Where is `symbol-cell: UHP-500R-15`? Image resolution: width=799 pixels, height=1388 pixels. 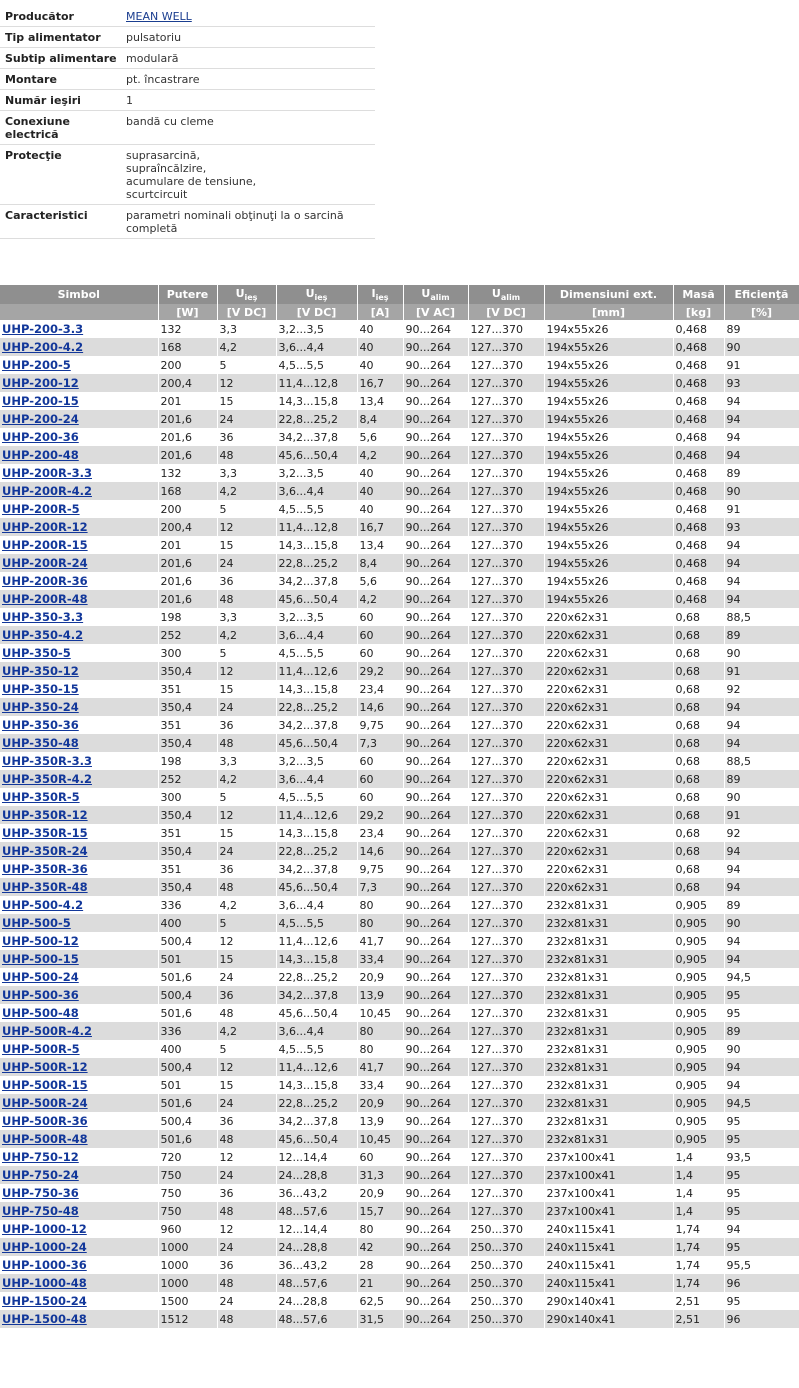 symbol-cell: UHP-500R-15 is located at coordinates (79, 1085).